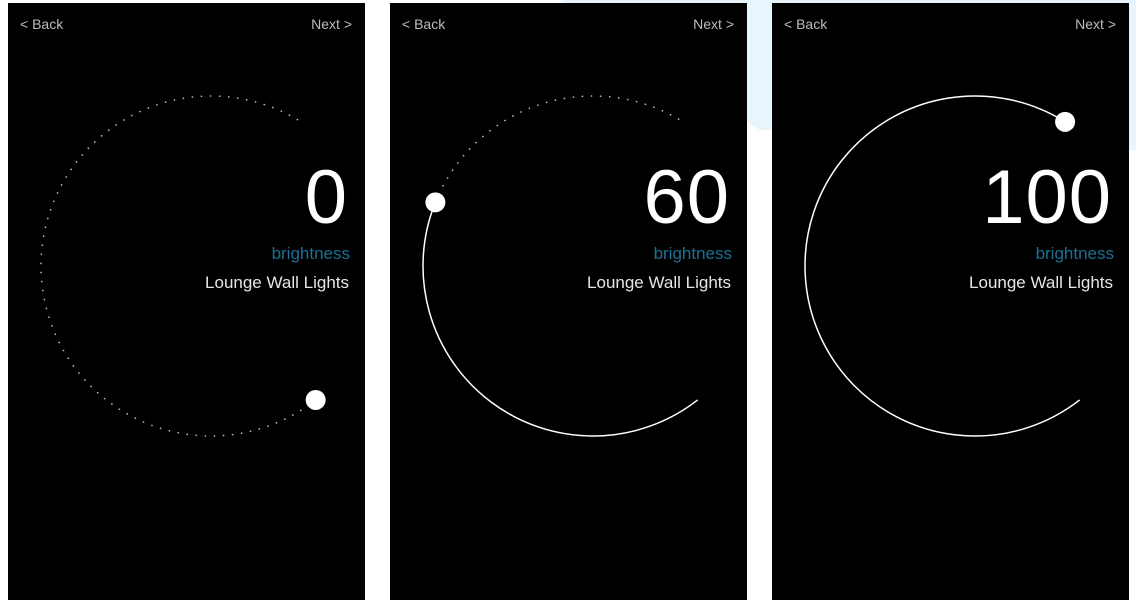  What do you see at coordinates (1047, 197) in the screenshot?
I see `brightness-value: 100` at bounding box center [1047, 197].